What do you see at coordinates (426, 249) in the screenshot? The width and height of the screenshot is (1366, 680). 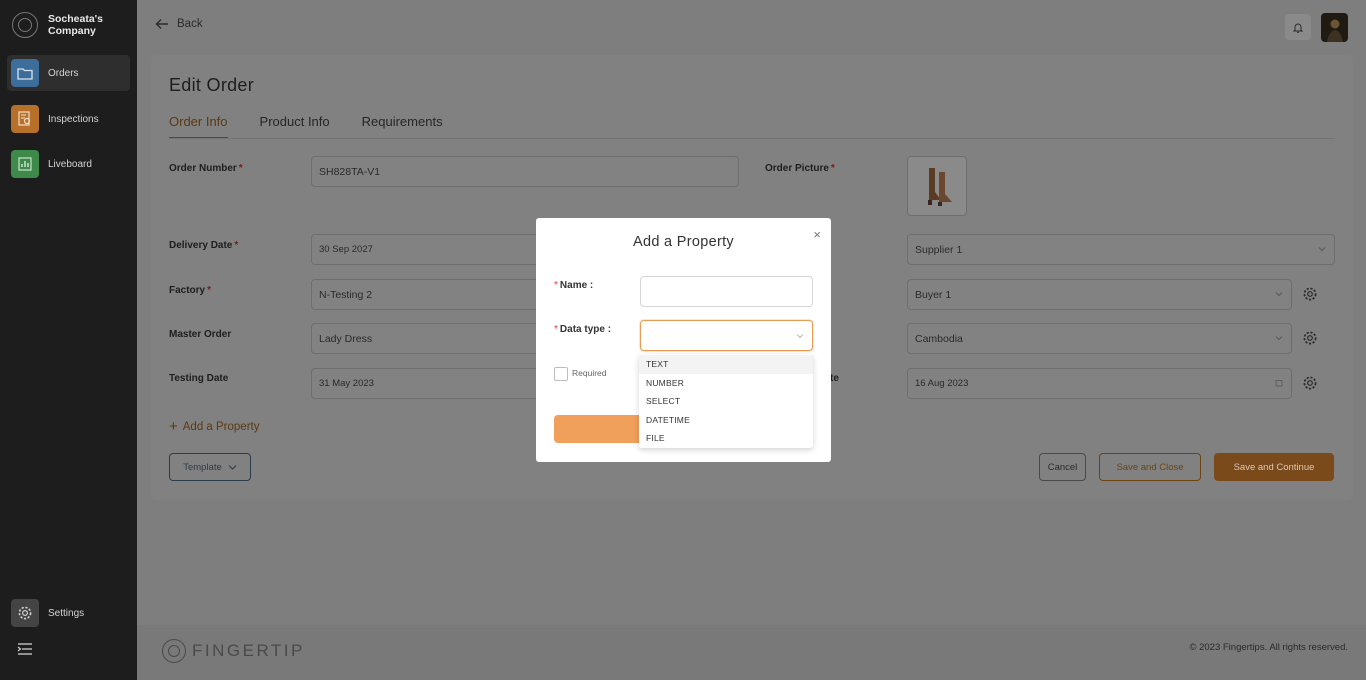 I see `delivery-date-input: 30 Sep 2027` at bounding box center [426, 249].